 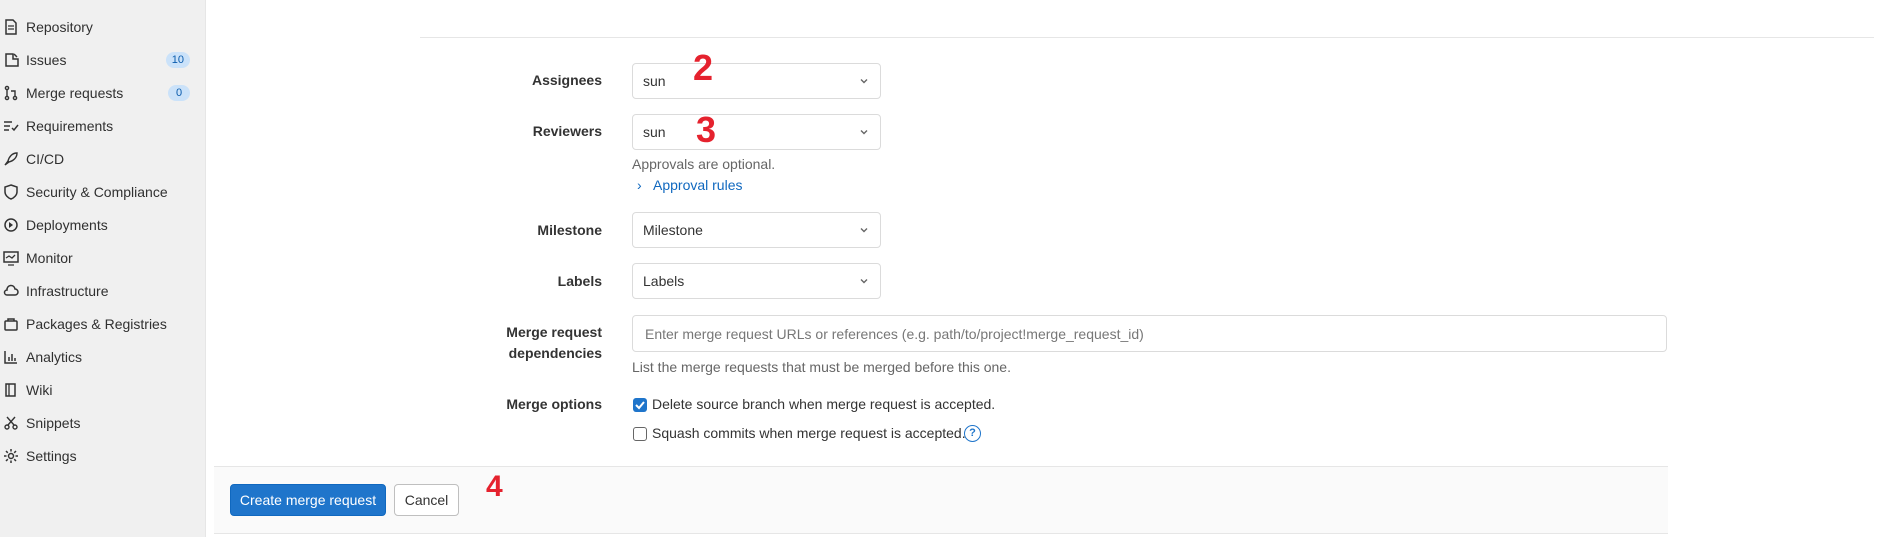 I want to click on sidebar-item-repository: Repository, so click(x=103, y=26).